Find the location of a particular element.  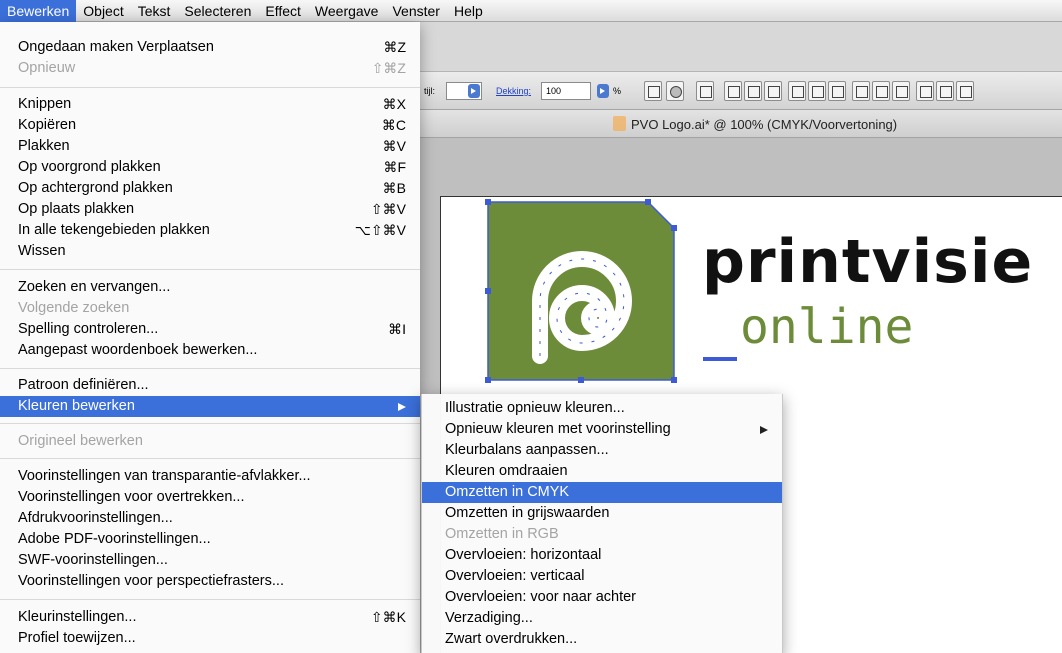

align-center-icon is located at coordinates (753, 91).